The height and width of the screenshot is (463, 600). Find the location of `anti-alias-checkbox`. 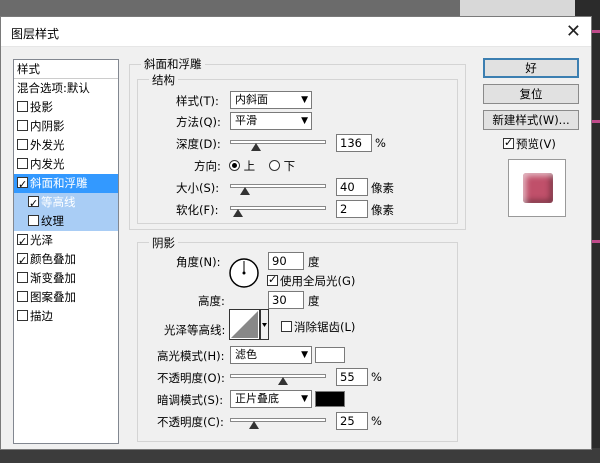

anti-alias-checkbox is located at coordinates (286, 326).